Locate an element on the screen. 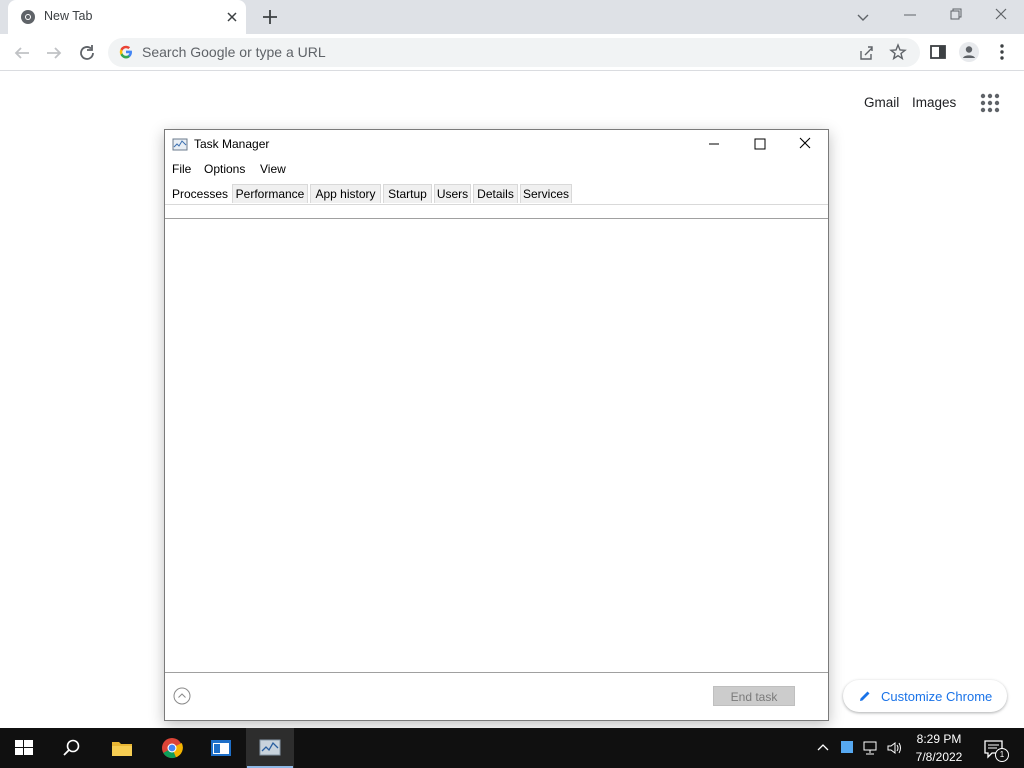 The height and width of the screenshot is (768, 1024). google-g-icon is located at coordinates (125, 52).